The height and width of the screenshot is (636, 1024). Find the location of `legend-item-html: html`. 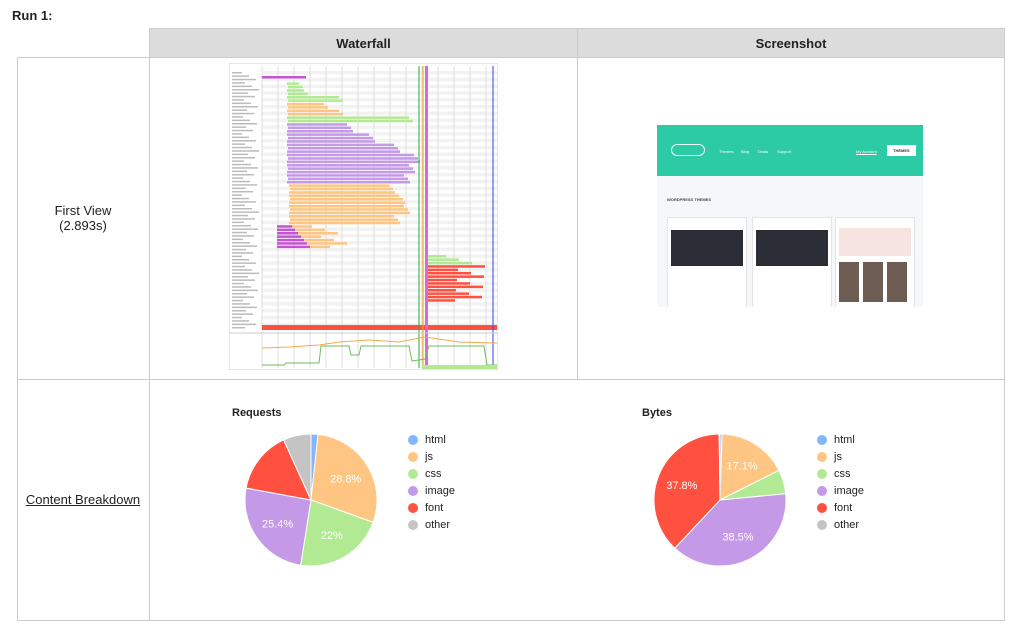

legend-item-html: html is located at coordinates (431, 439).